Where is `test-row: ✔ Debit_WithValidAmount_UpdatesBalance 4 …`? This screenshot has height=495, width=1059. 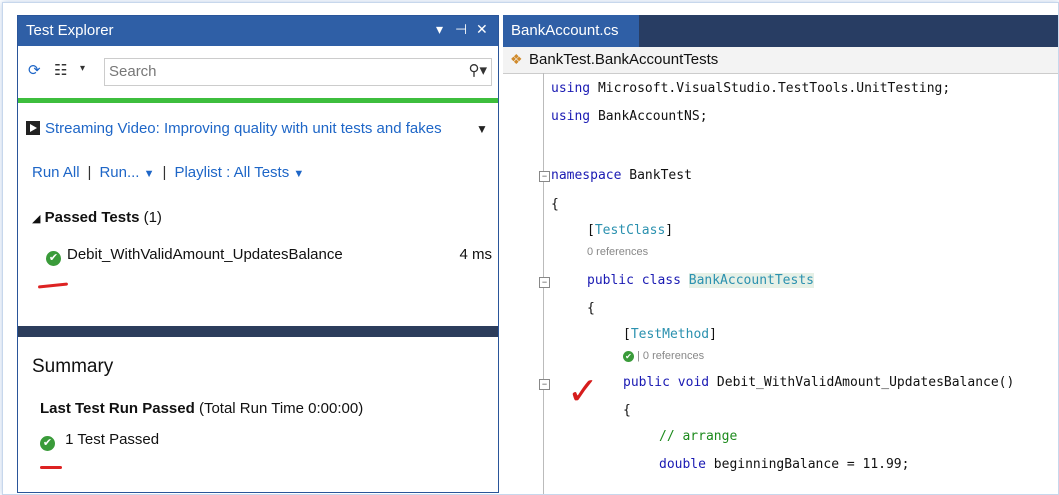
test-row: ✔ Debit_WithValidAmount_UpdatesBalance 4 … is located at coordinates (269, 257).